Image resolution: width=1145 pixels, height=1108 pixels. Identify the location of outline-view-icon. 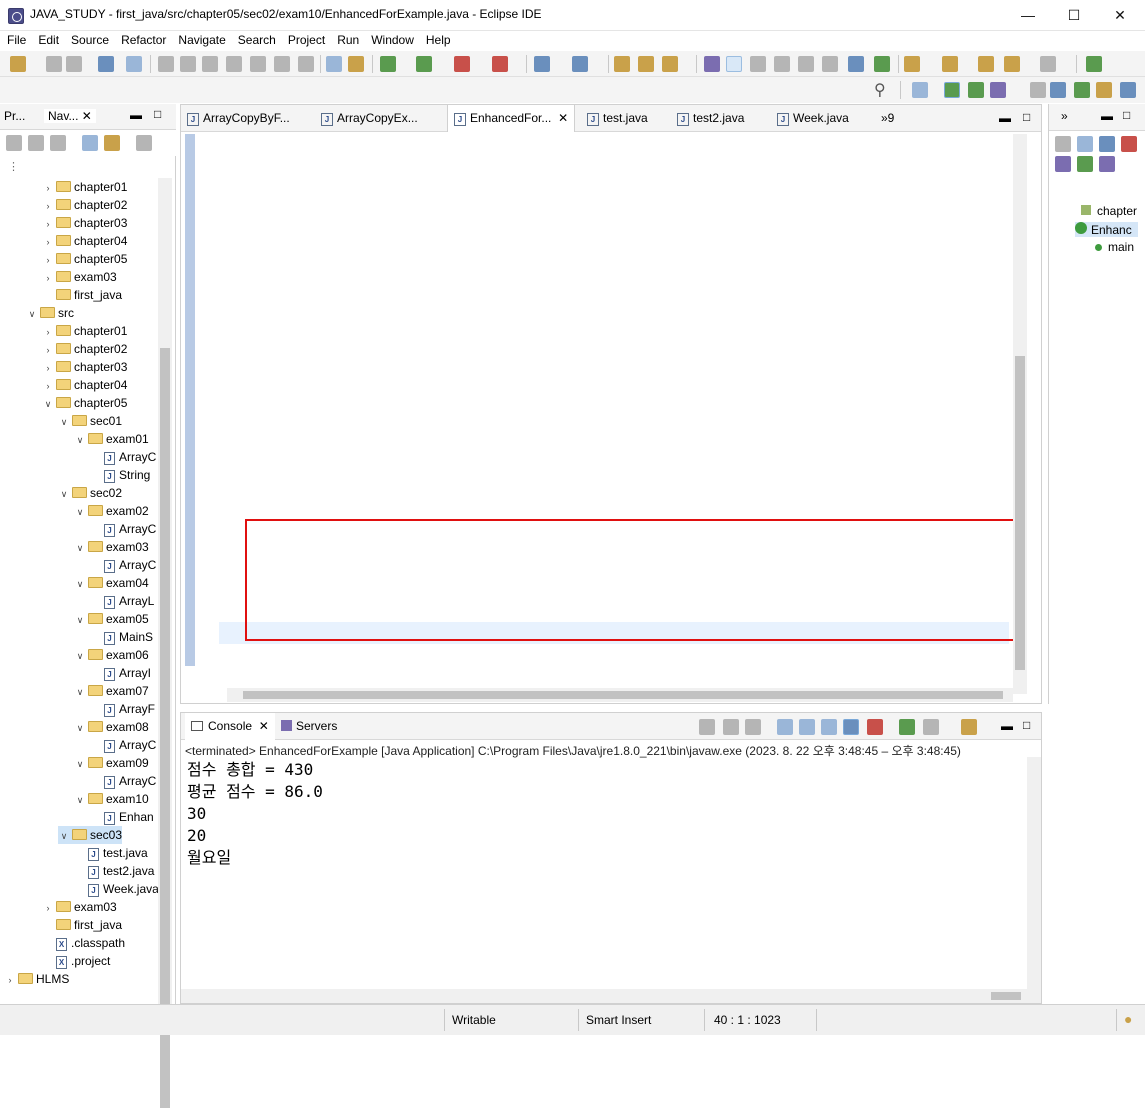
(1058, 90).